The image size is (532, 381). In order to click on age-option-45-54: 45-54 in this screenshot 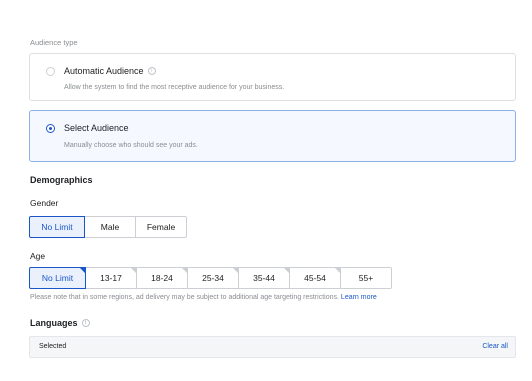, I will do `click(315, 278)`.